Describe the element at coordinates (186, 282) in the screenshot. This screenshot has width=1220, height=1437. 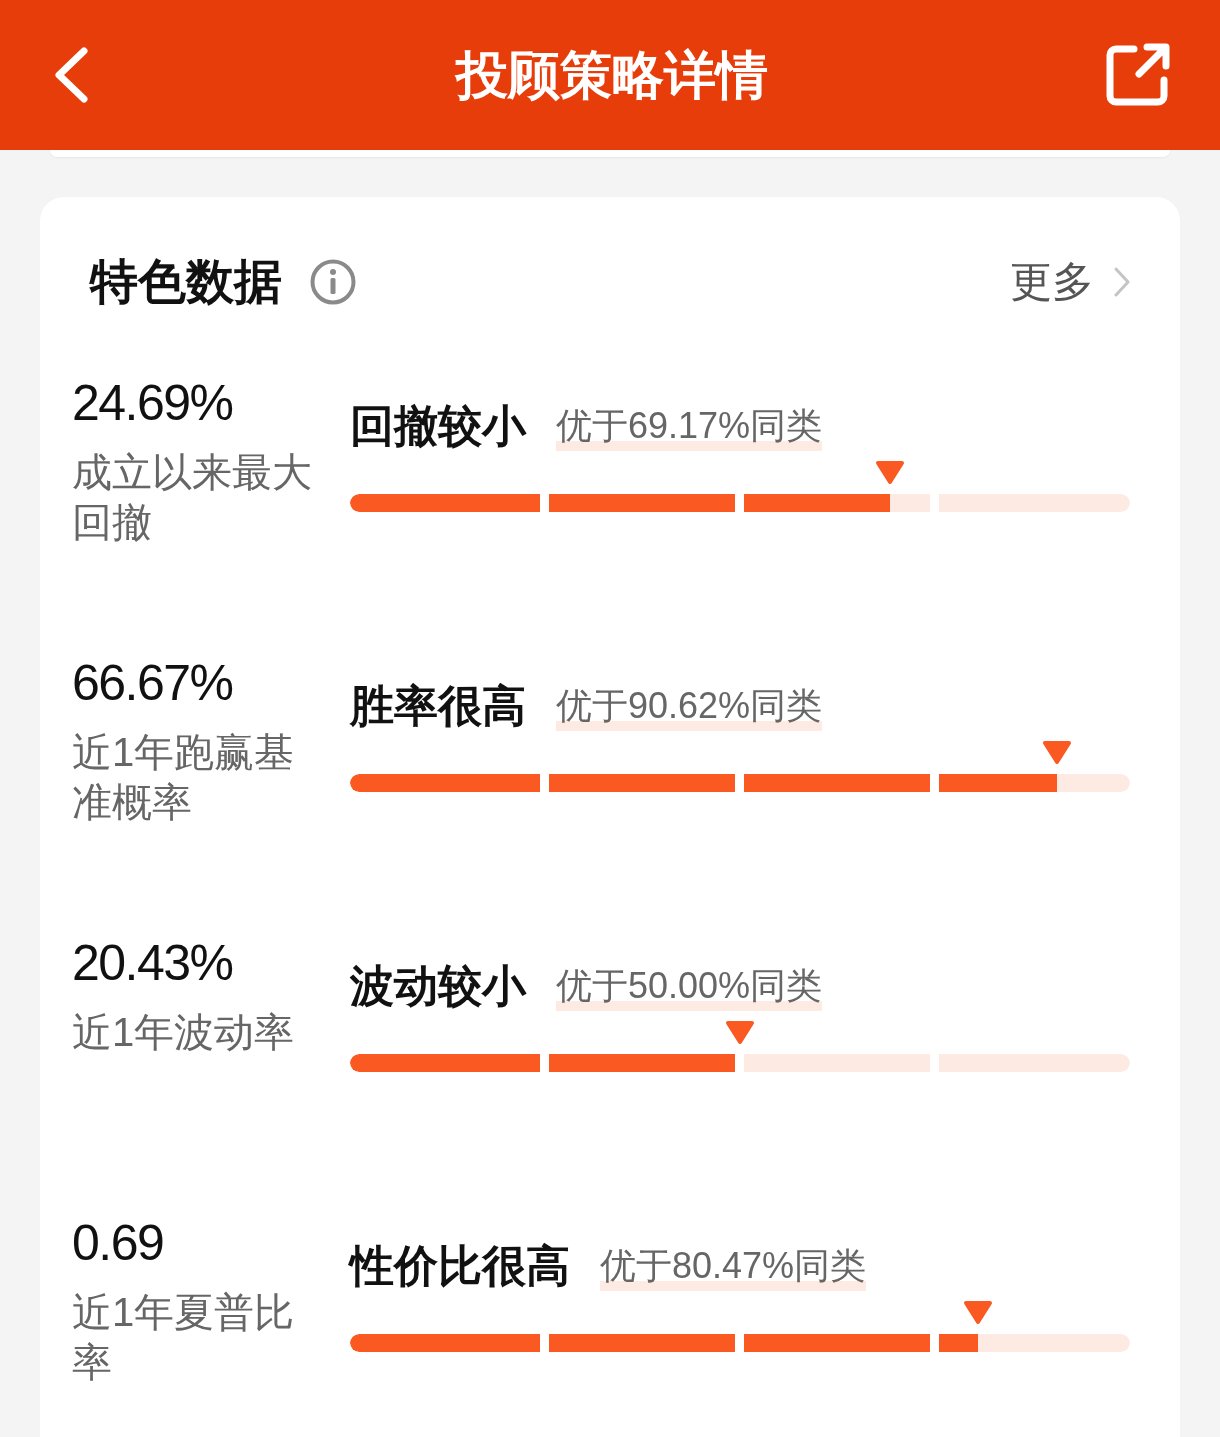
I see `section-title: 特色数据` at that location.